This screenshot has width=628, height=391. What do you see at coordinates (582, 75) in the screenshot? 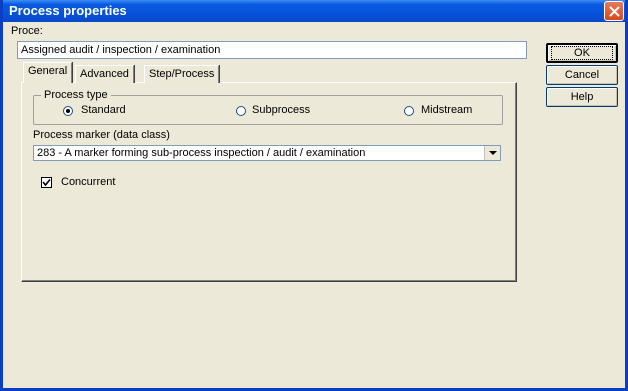
I see `cancel-button: Cancel` at bounding box center [582, 75].